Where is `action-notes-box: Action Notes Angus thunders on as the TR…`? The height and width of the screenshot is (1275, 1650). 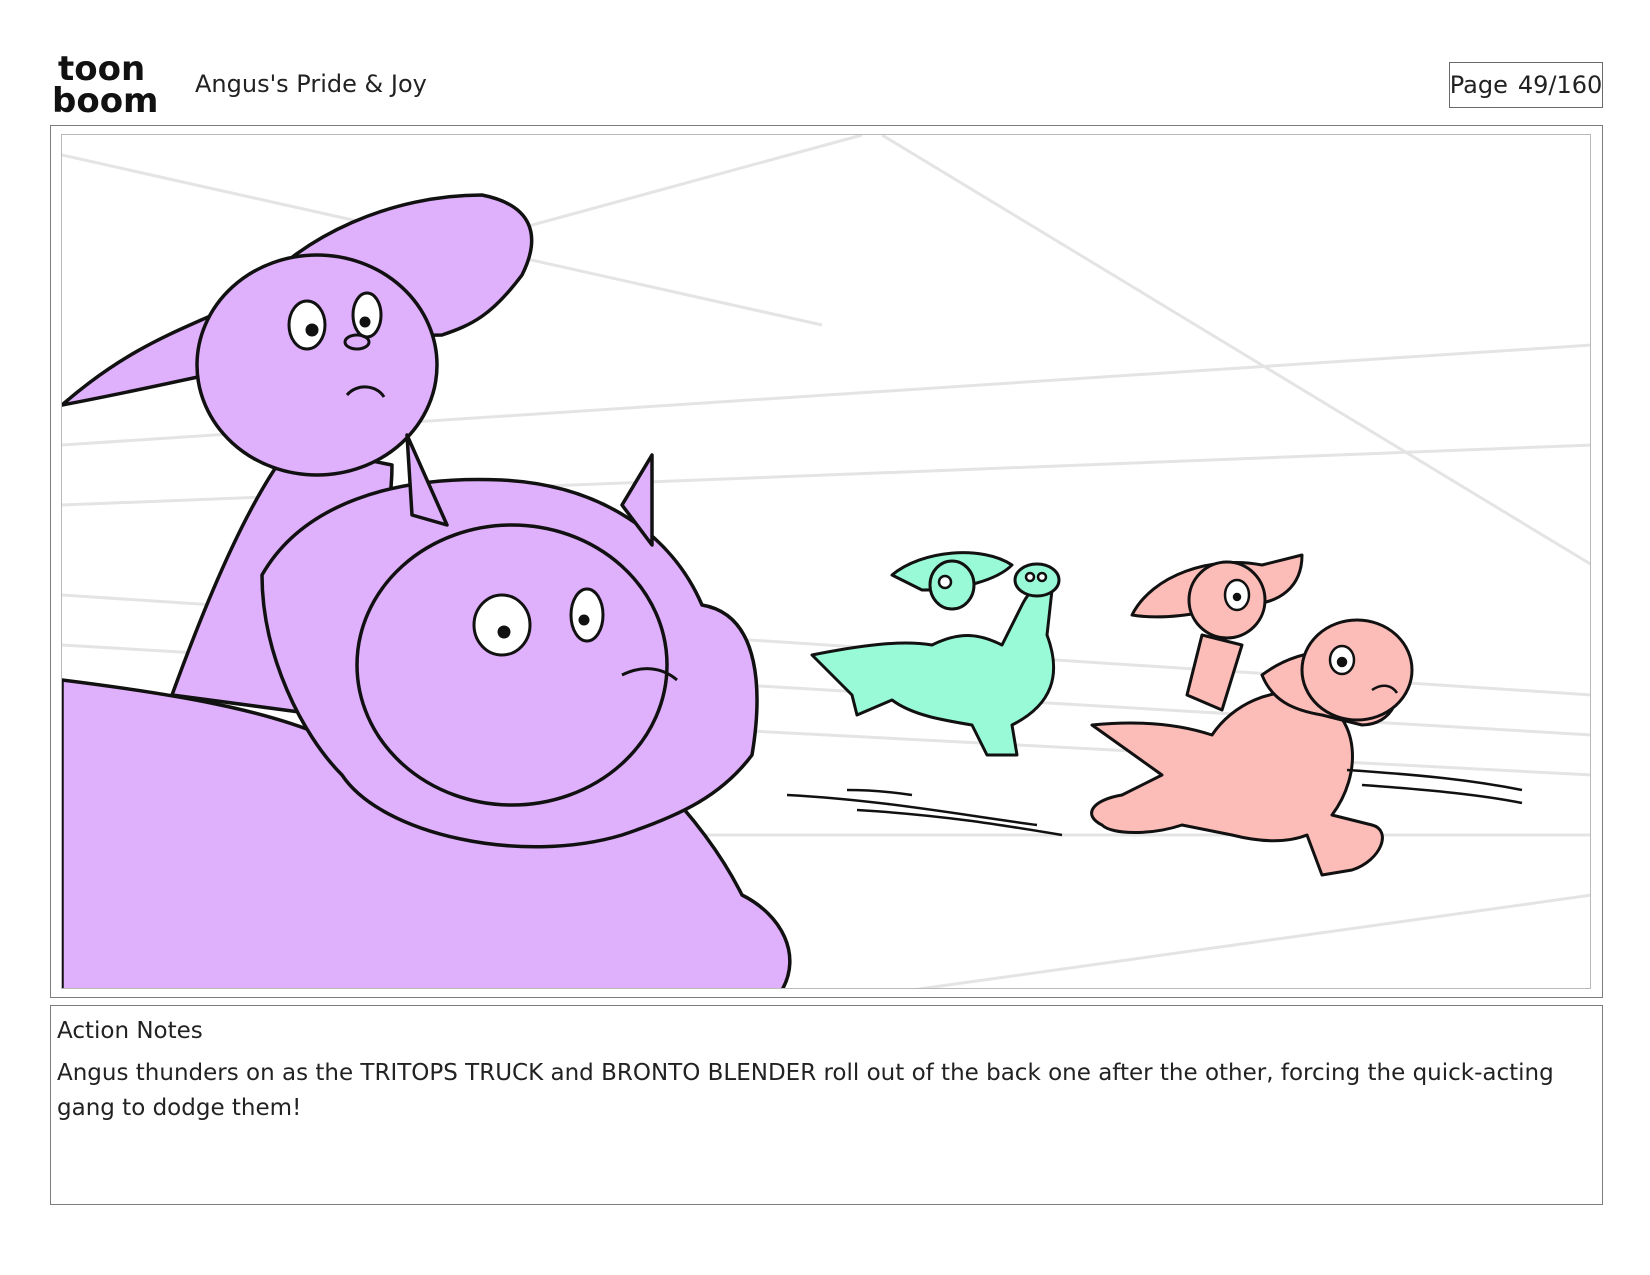
action-notes-box: Action Notes Angus thunders on as the TR… is located at coordinates (826, 1105).